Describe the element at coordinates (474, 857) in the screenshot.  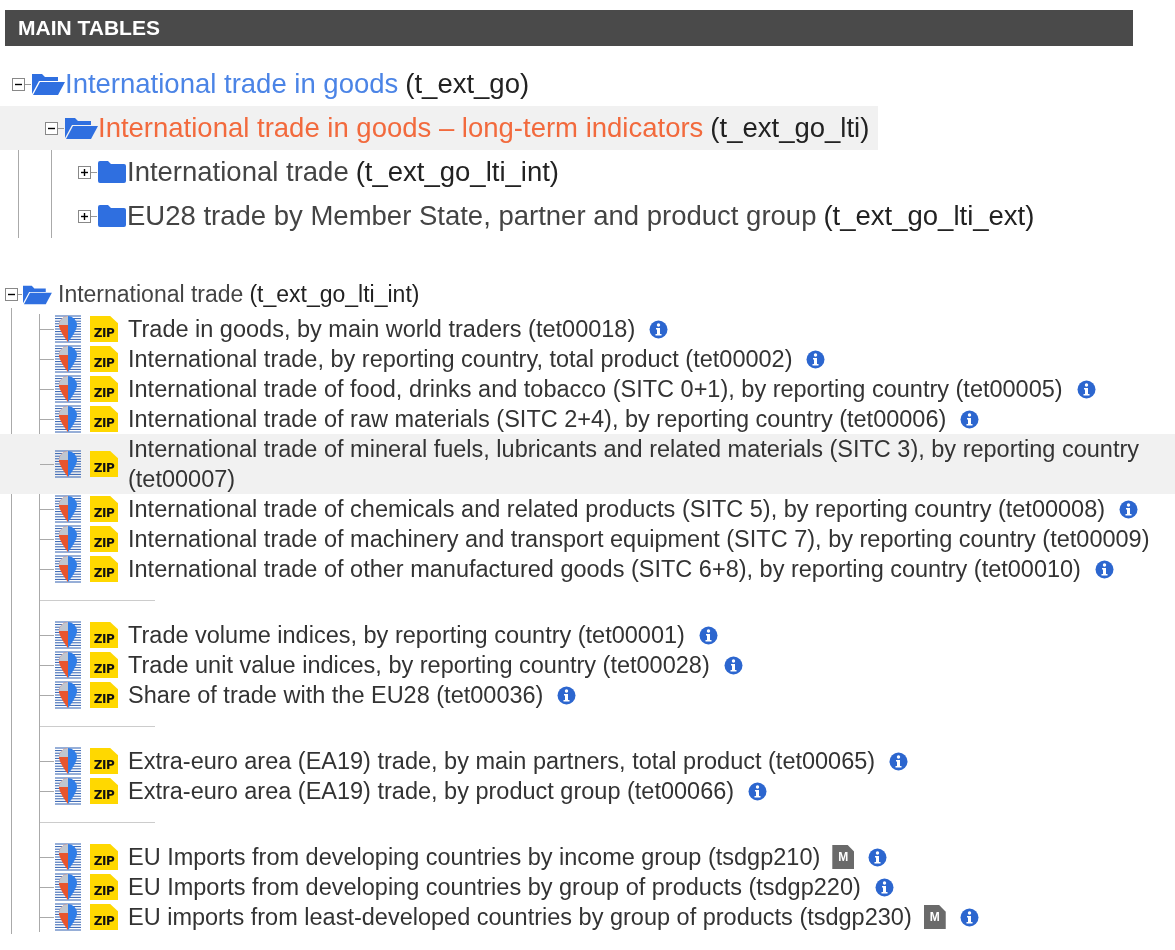
I see `dataset-link: EU Imports from developing countries by income group (tsdgp210)` at that location.